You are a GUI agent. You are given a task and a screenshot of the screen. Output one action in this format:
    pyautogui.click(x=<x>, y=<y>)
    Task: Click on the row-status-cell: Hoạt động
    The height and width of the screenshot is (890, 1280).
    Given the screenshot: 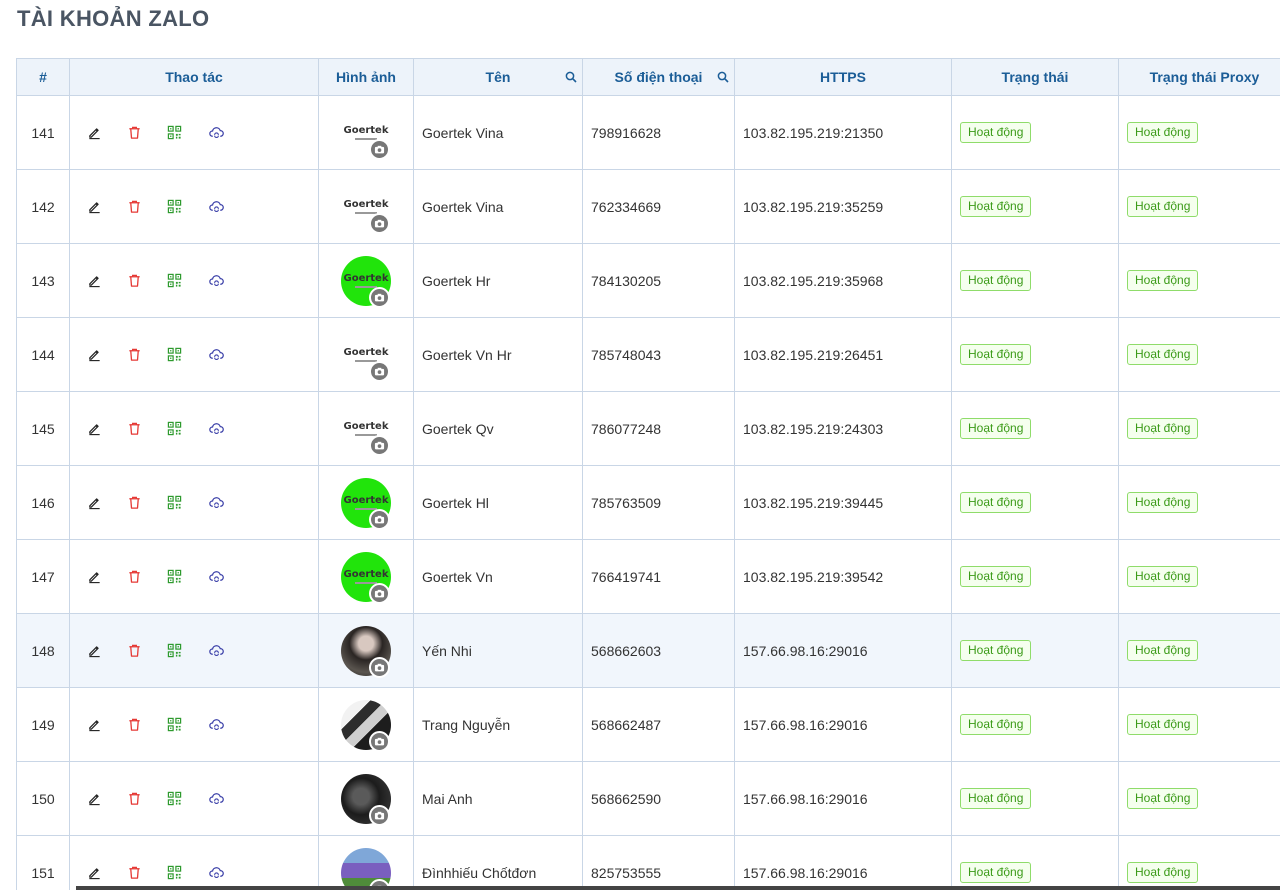 What is the action you would take?
    pyautogui.click(x=1035, y=576)
    